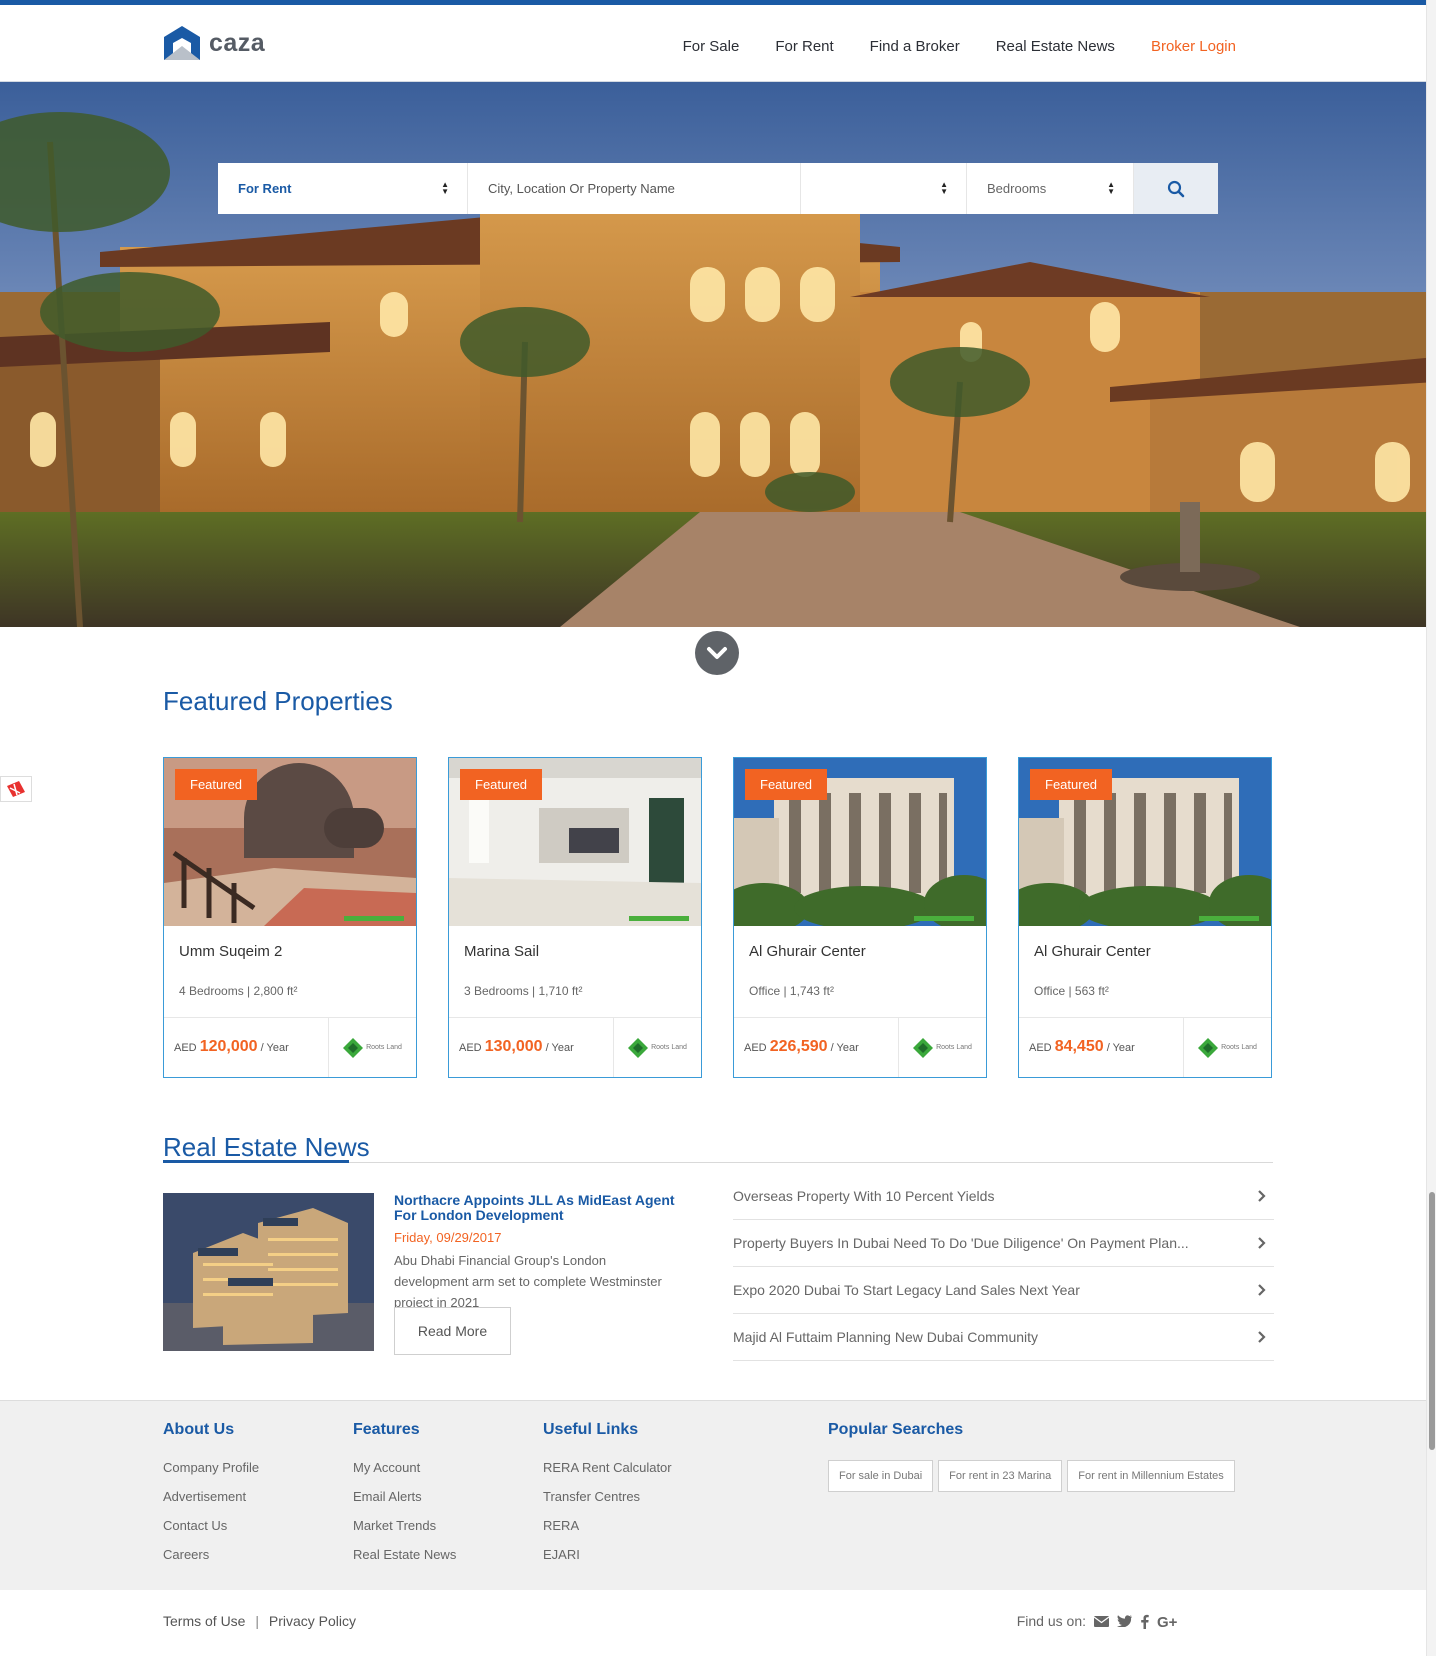  Describe the element at coordinates (452, 1331) in the screenshot. I see `read-more-button: Read More` at that location.